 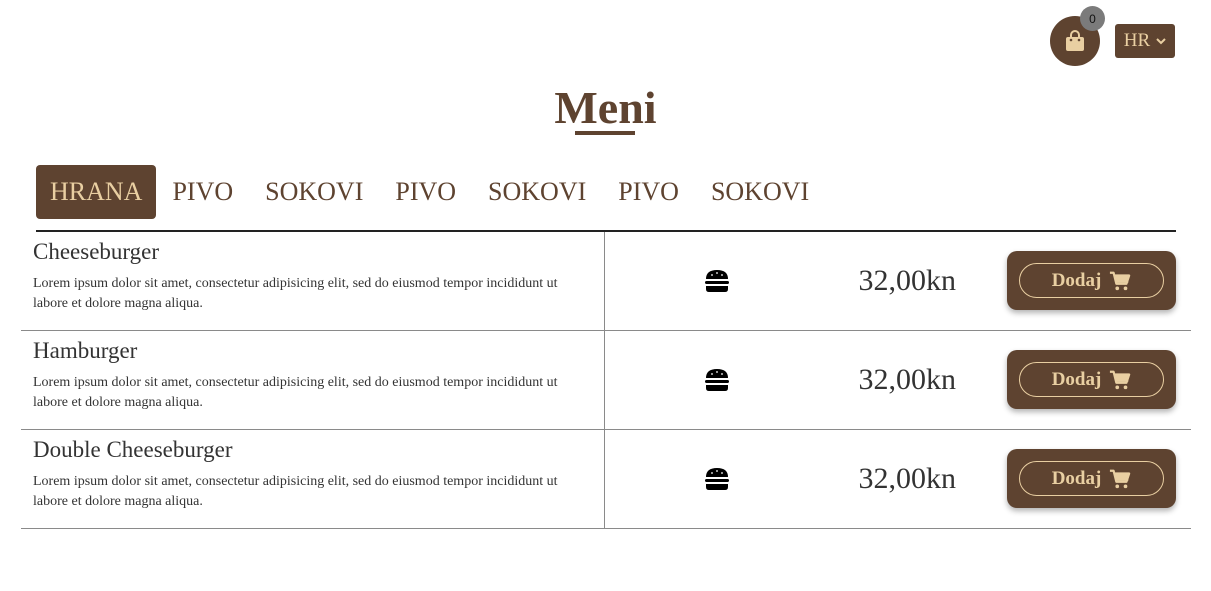 What do you see at coordinates (96, 251) in the screenshot?
I see `menu-item-name: Cheeseburger` at bounding box center [96, 251].